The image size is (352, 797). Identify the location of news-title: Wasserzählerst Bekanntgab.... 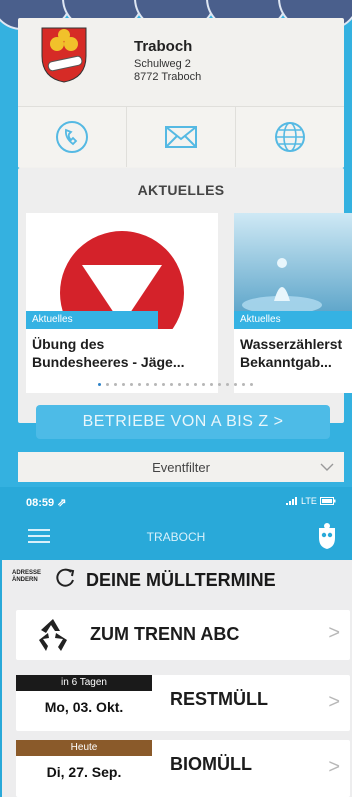
(291, 353).